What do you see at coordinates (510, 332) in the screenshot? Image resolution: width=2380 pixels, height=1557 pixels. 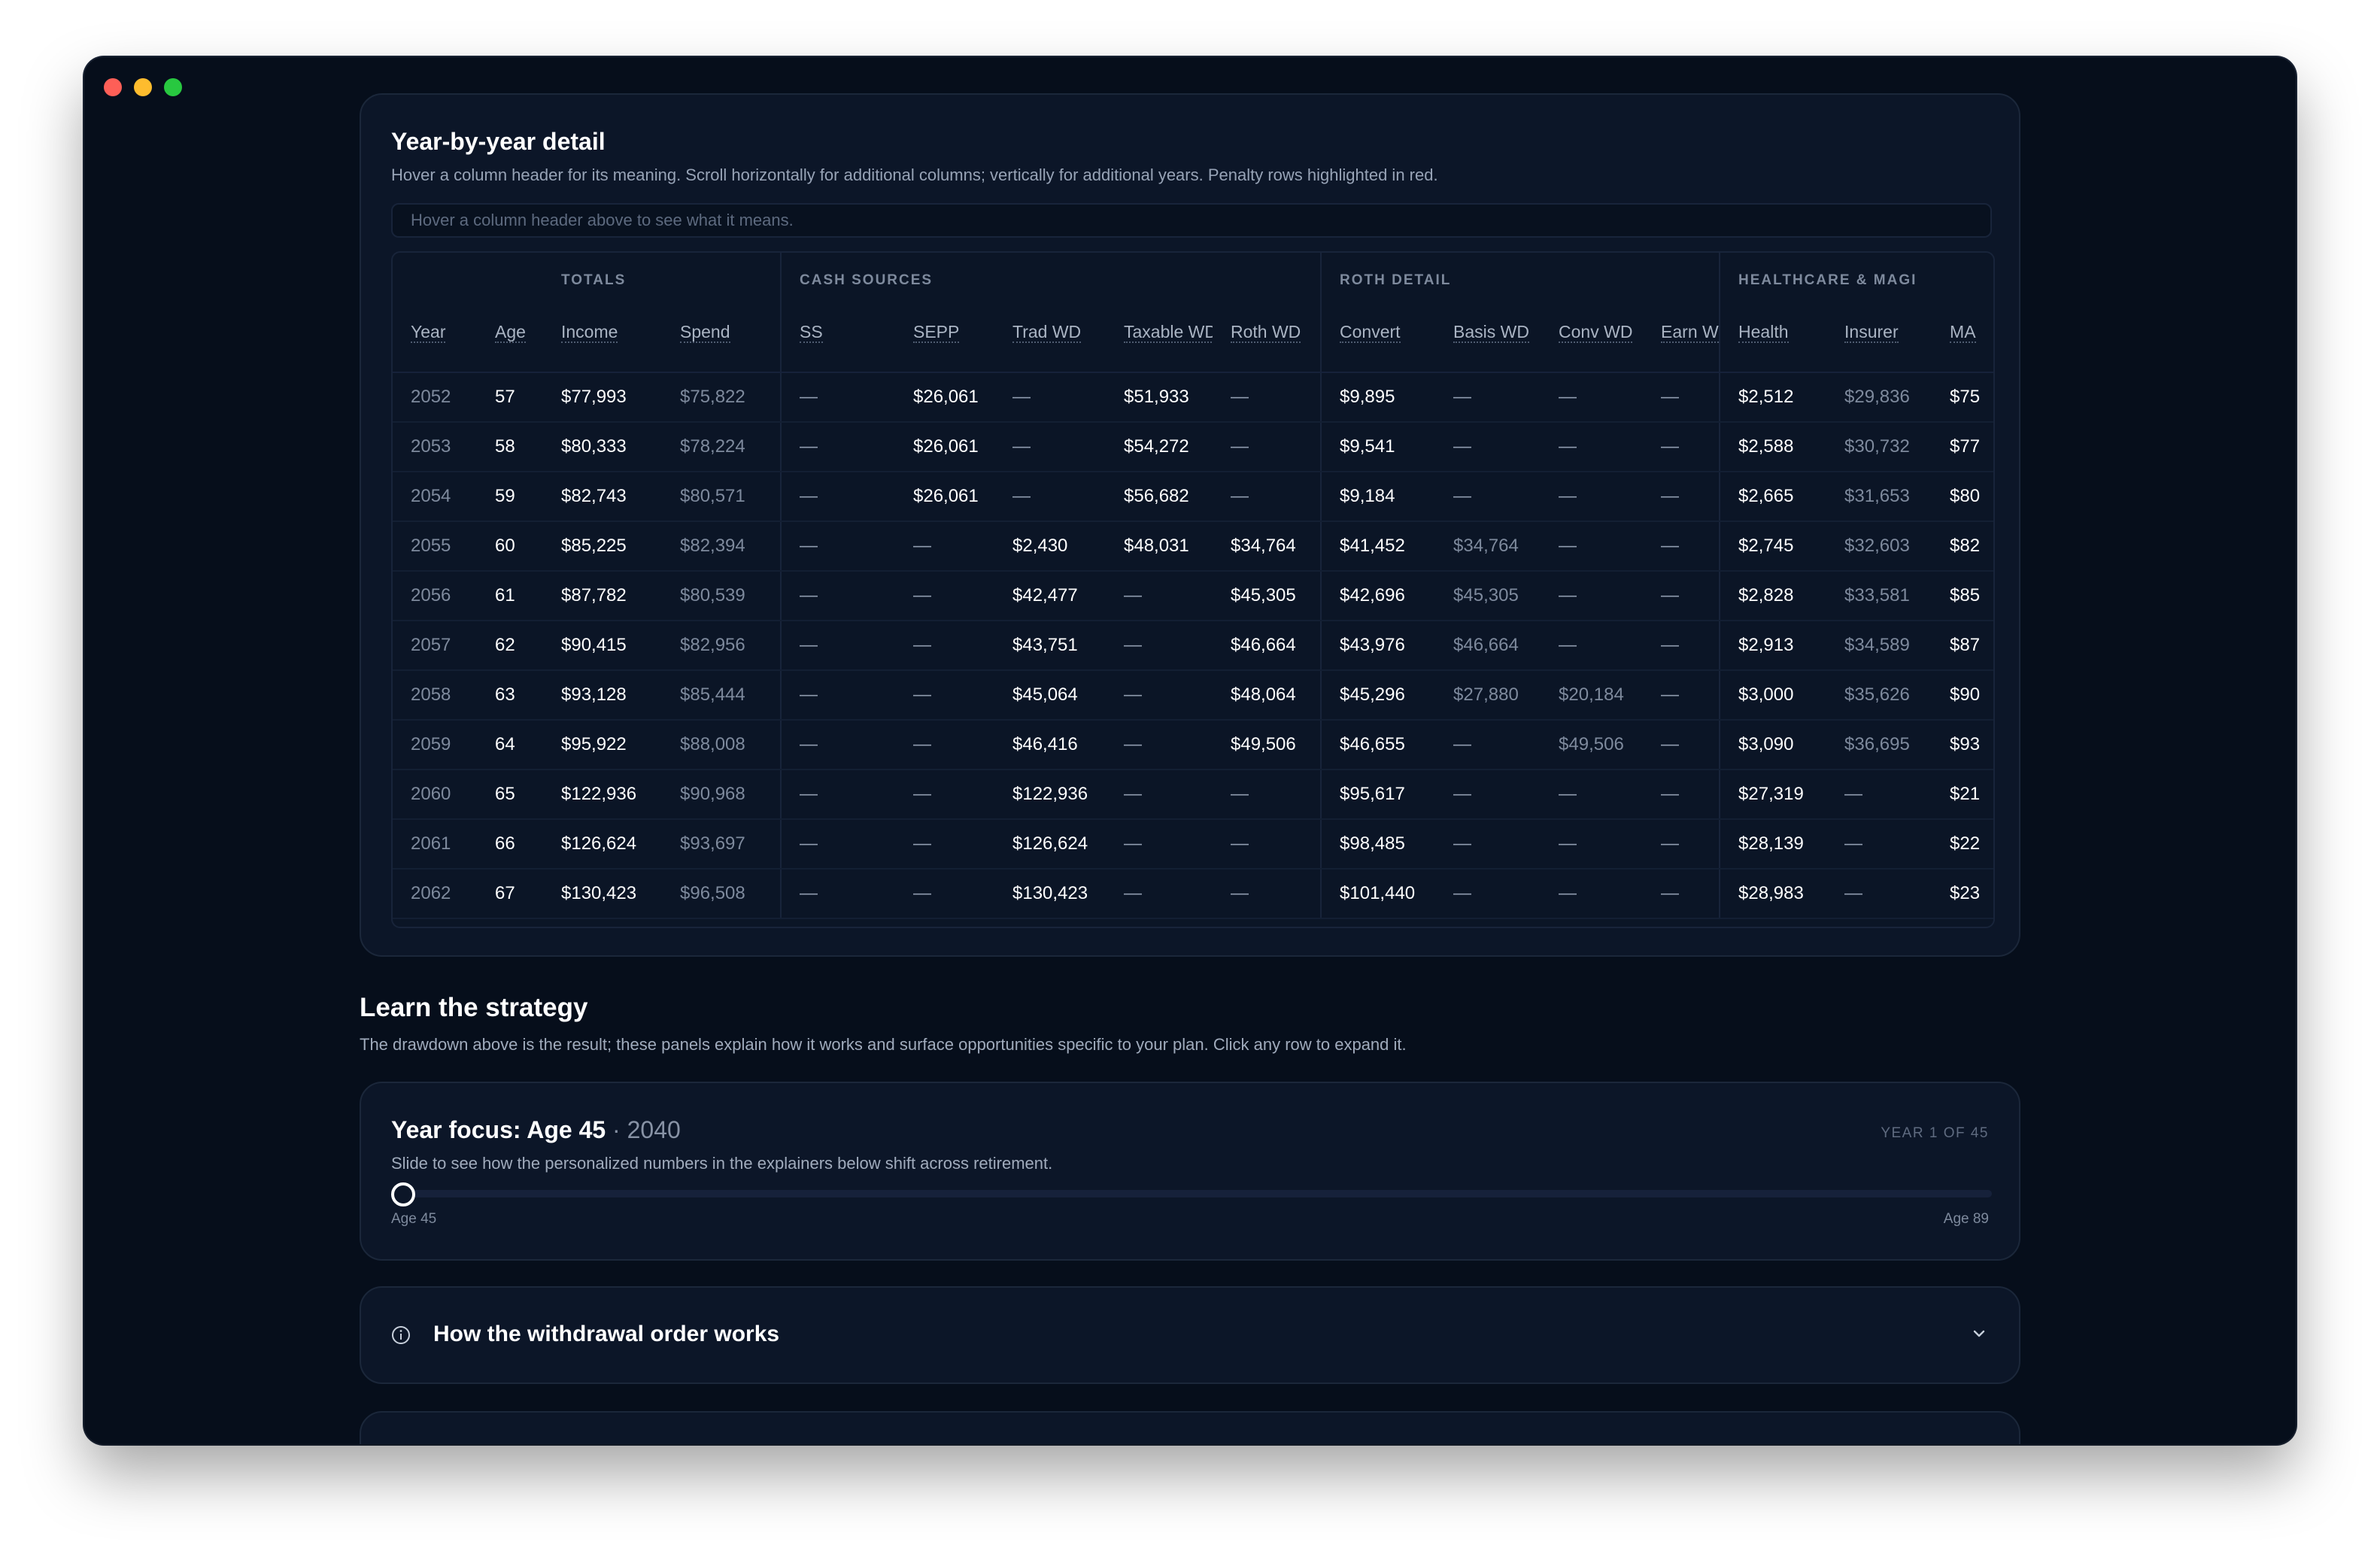 I see `col-header-age: Age` at bounding box center [510, 332].